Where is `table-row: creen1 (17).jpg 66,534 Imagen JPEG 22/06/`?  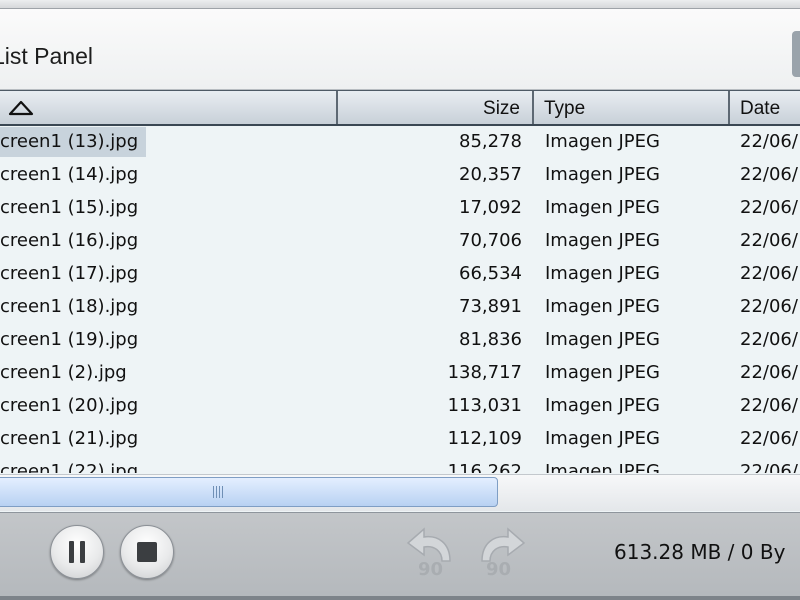 table-row: creen1 (17).jpg 66,534 Imagen JPEG 22/06/ is located at coordinates (400, 273).